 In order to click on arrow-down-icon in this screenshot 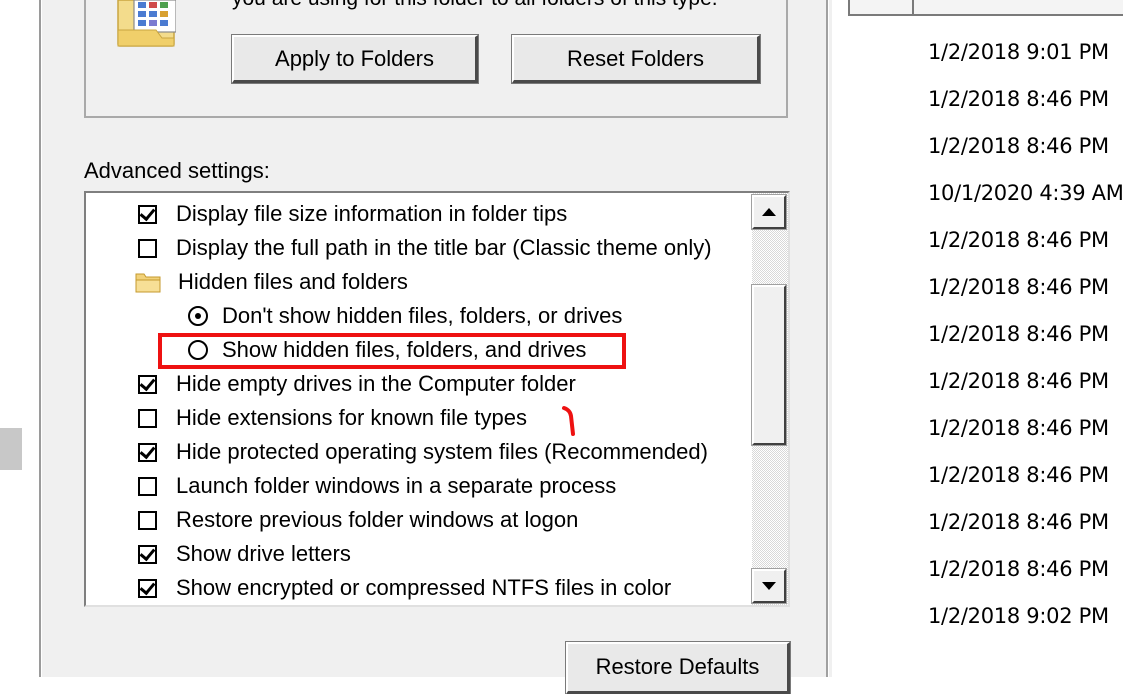, I will do `click(769, 586)`.